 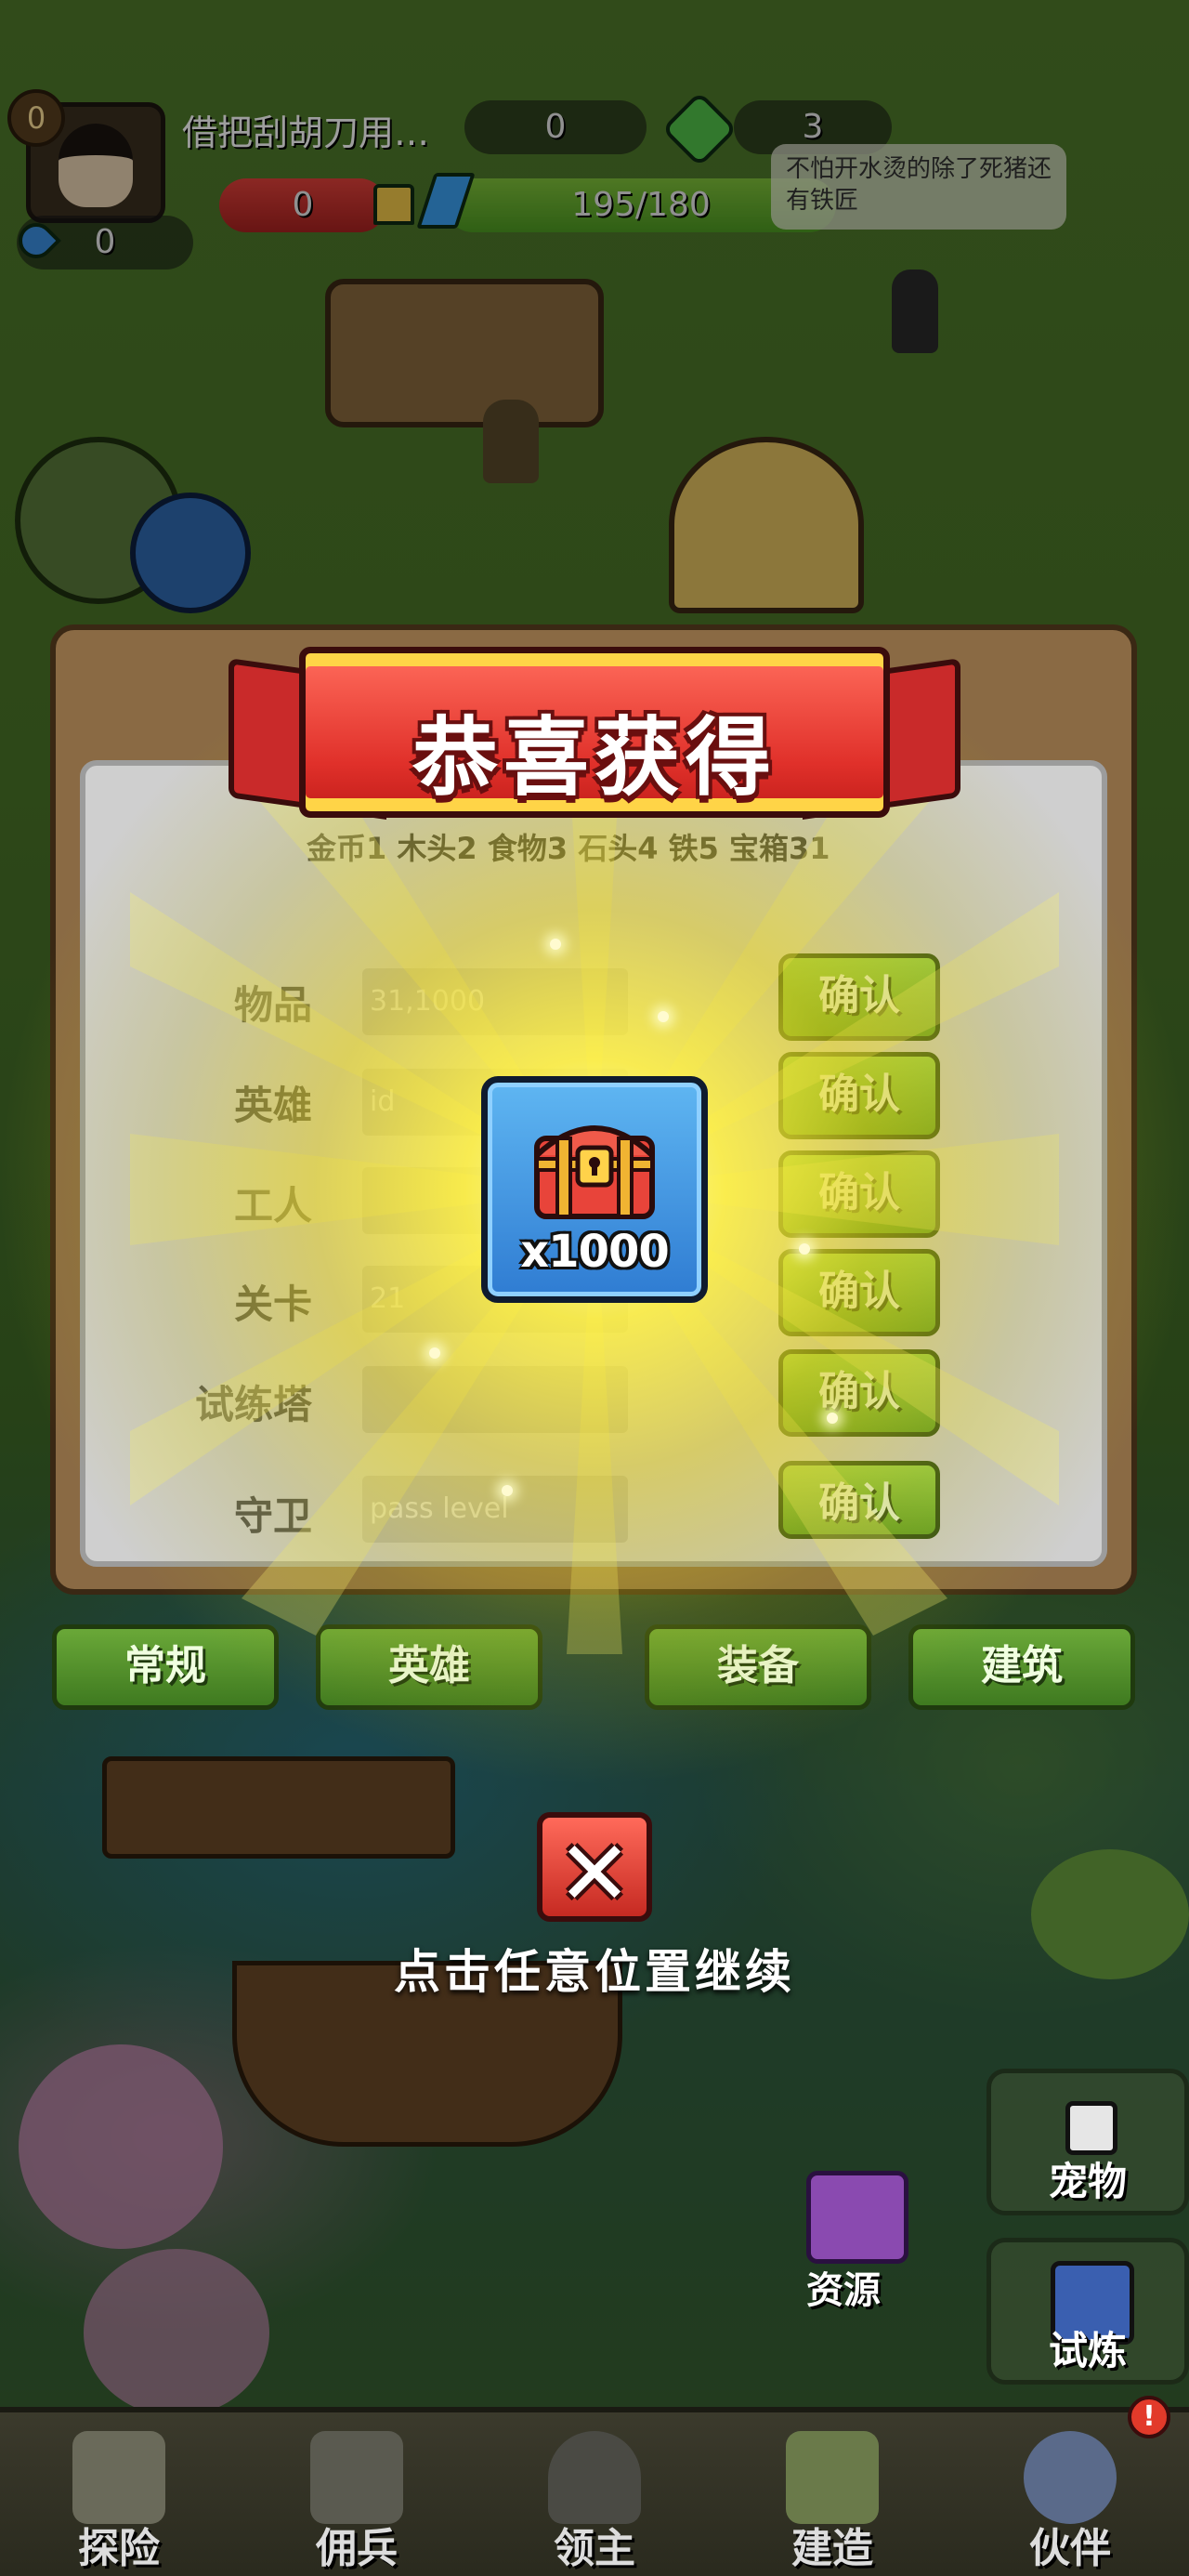 I want to click on resource-gift-icon, so click(x=857, y=2217).